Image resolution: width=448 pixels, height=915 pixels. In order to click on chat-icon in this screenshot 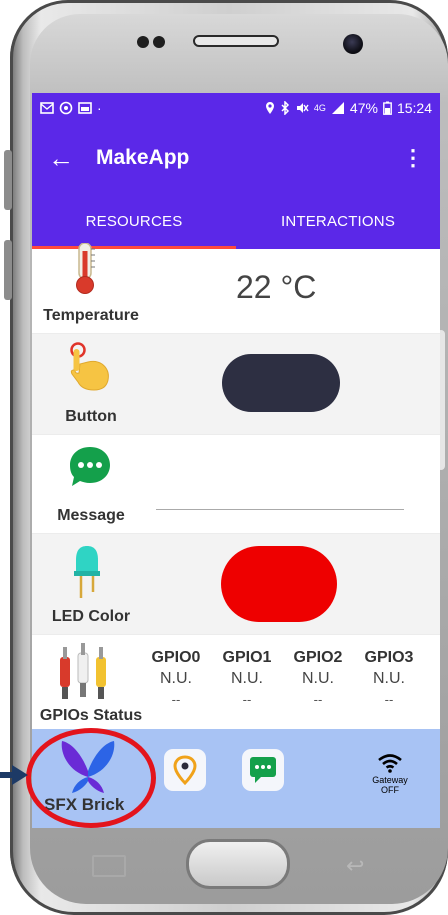, I will do `click(263, 770)`.